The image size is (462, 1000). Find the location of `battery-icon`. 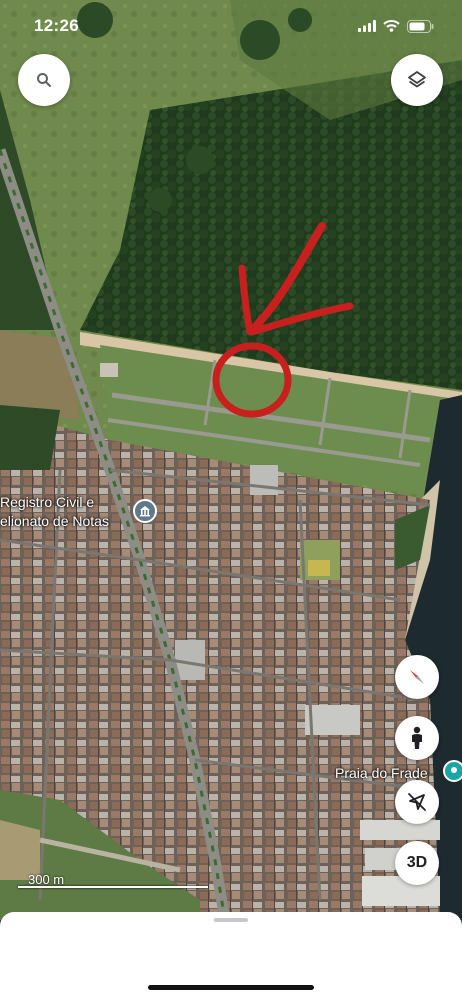

battery-icon is located at coordinates (420, 26).